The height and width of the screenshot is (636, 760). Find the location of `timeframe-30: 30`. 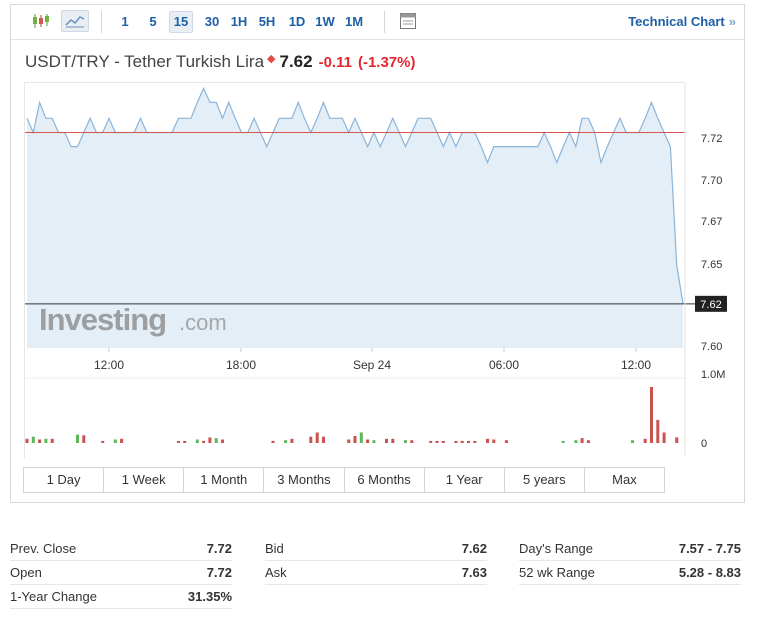

timeframe-30: 30 is located at coordinates (212, 22).